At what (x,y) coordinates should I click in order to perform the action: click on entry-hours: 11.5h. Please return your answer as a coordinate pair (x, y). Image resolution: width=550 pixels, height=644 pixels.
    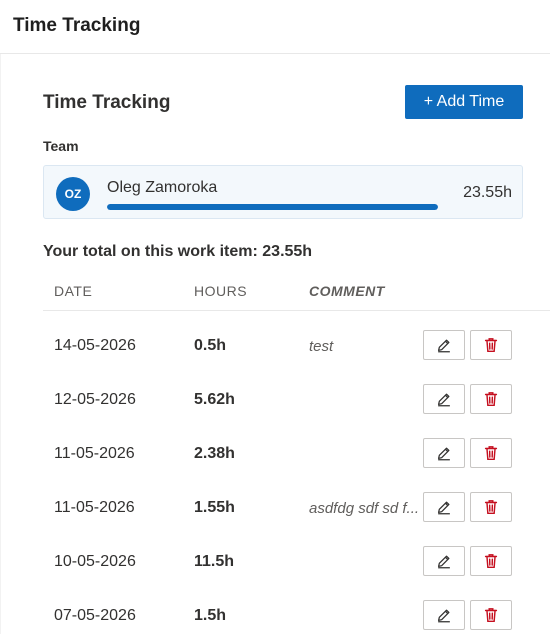
    Looking at the image, I should click on (214, 561).